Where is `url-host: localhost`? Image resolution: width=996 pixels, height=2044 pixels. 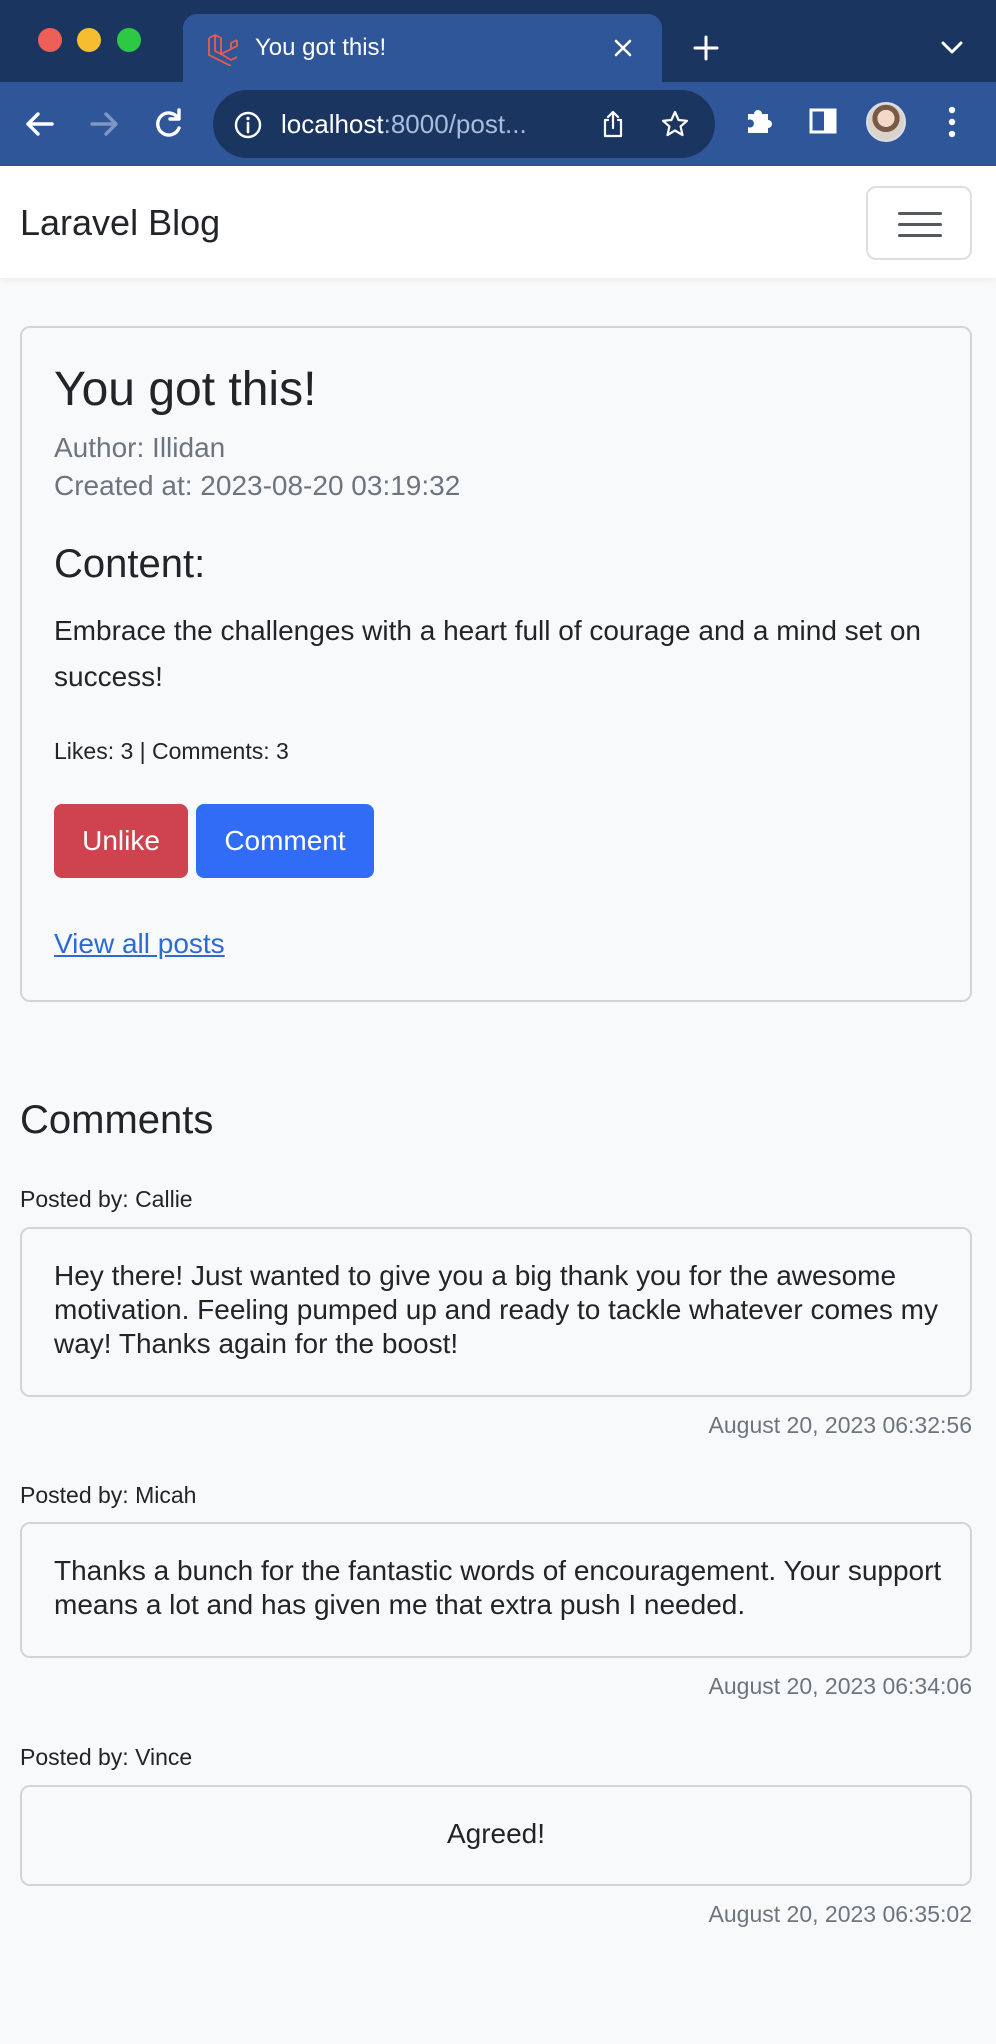 url-host: localhost is located at coordinates (332, 124).